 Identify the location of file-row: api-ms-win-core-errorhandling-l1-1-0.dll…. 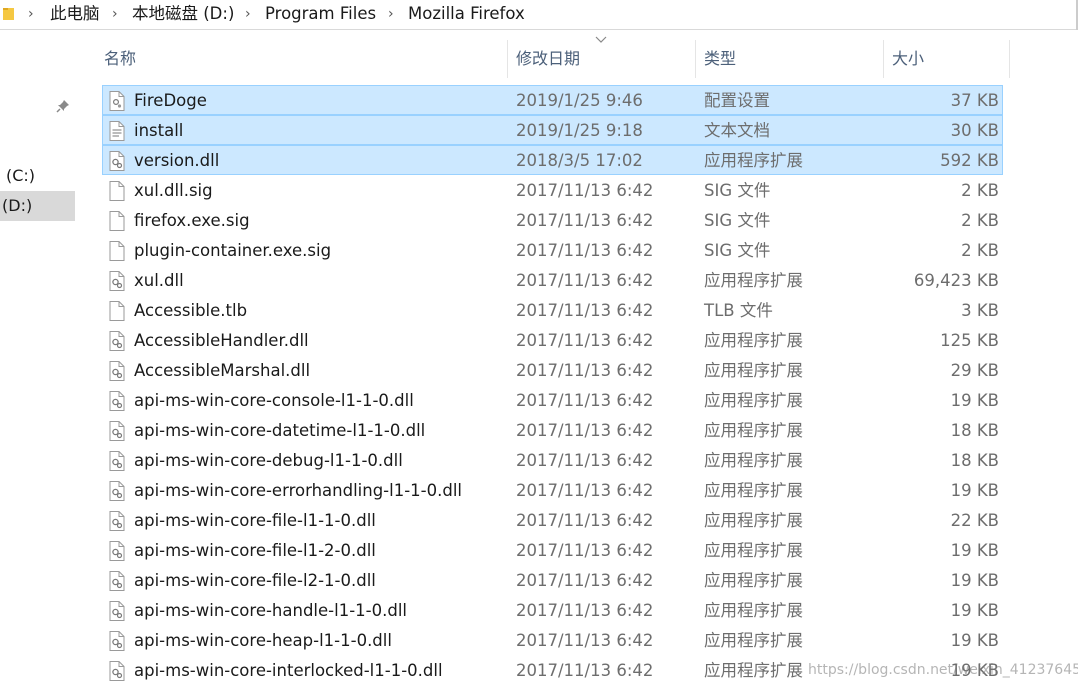
(552, 490).